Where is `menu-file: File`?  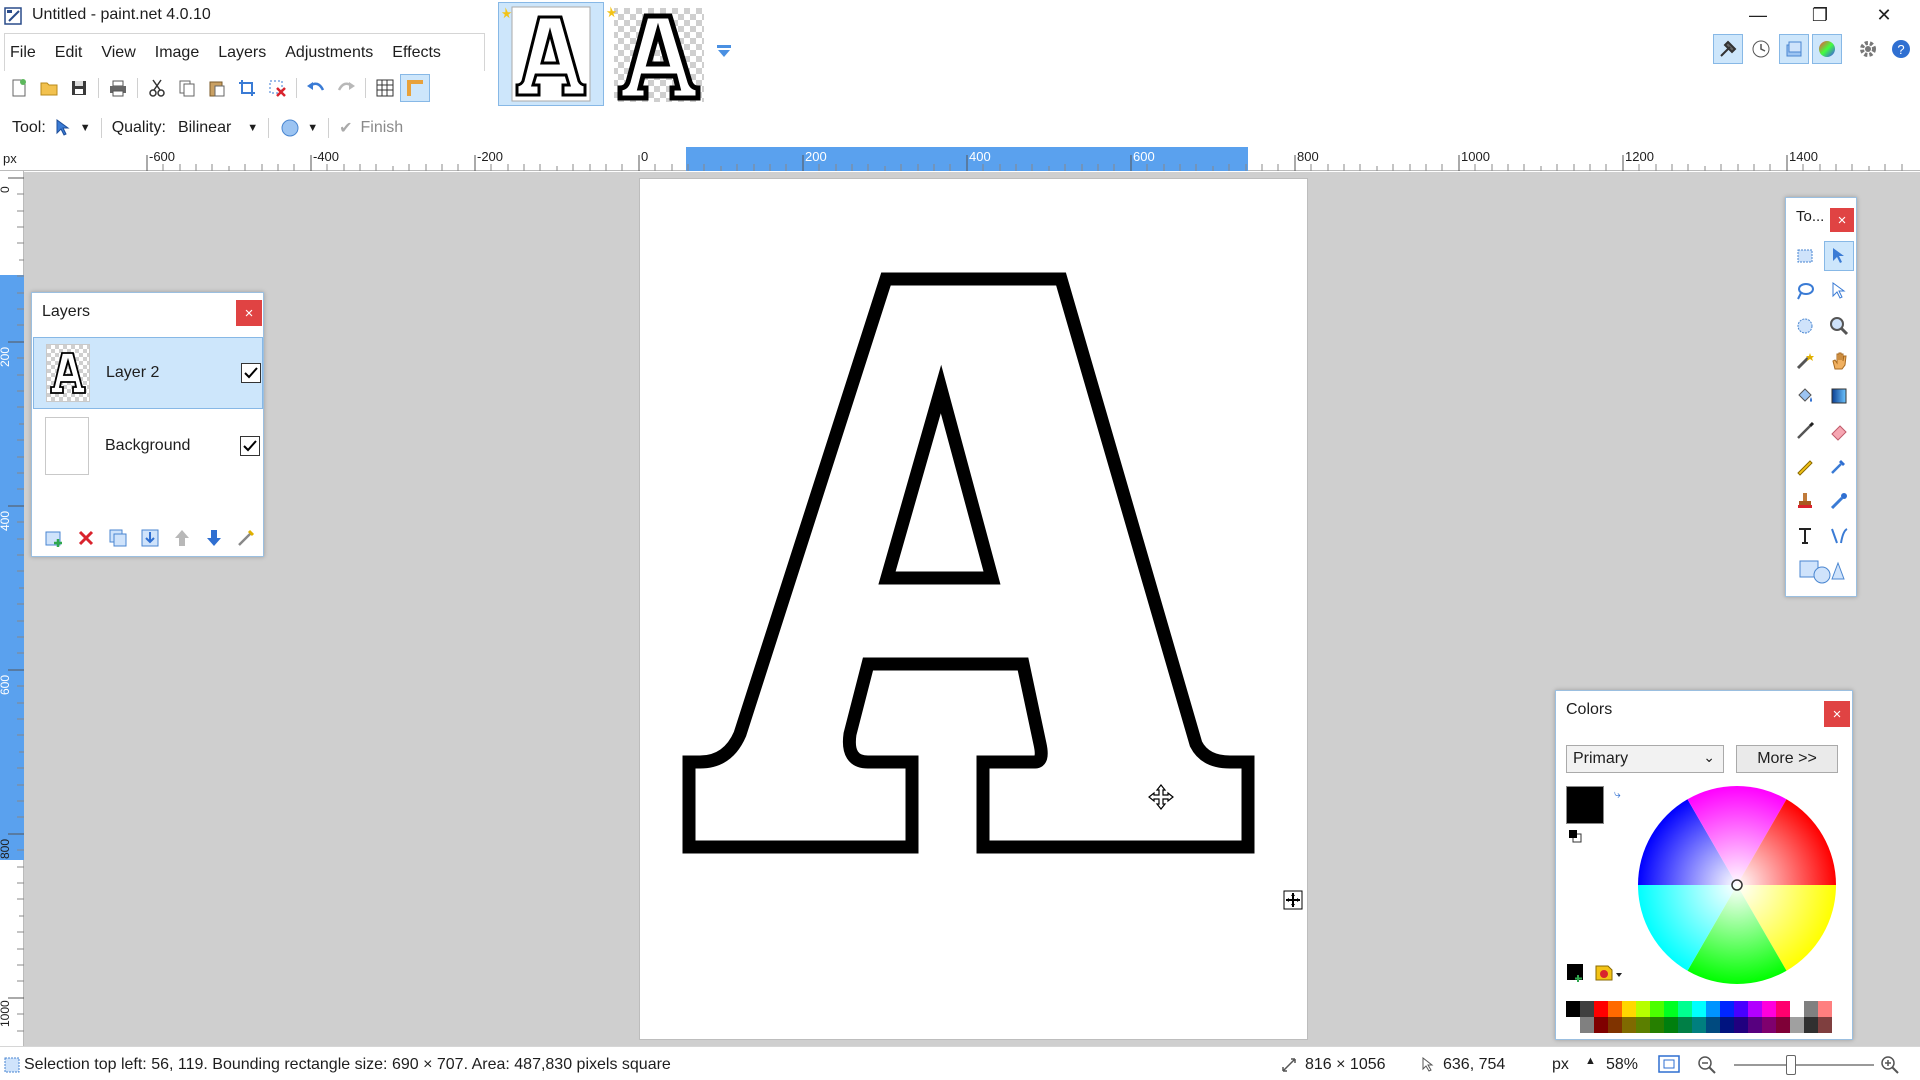 menu-file: File is located at coordinates (22, 53).